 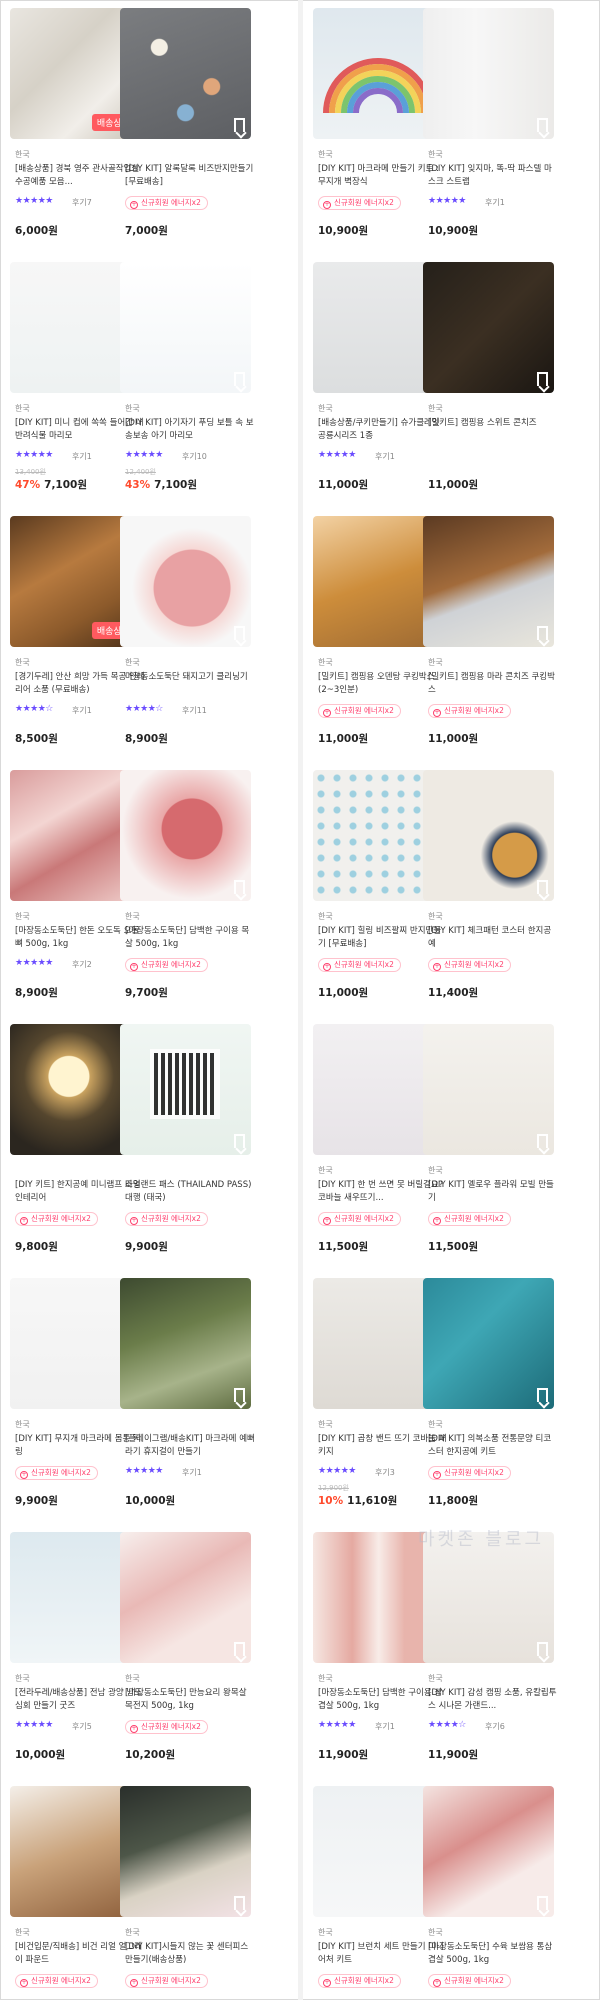 What do you see at coordinates (82, 1726) in the screenshot?
I see `review-count: 후기5` at bounding box center [82, 1726].